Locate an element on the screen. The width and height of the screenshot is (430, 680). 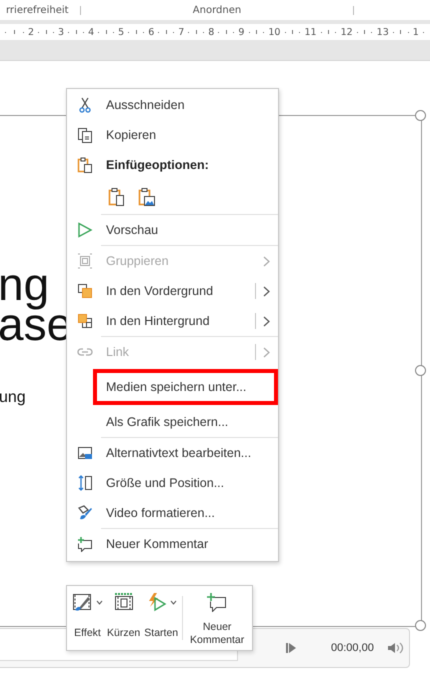
time-display: 00:00,00 is located at coordinates (352, 648).